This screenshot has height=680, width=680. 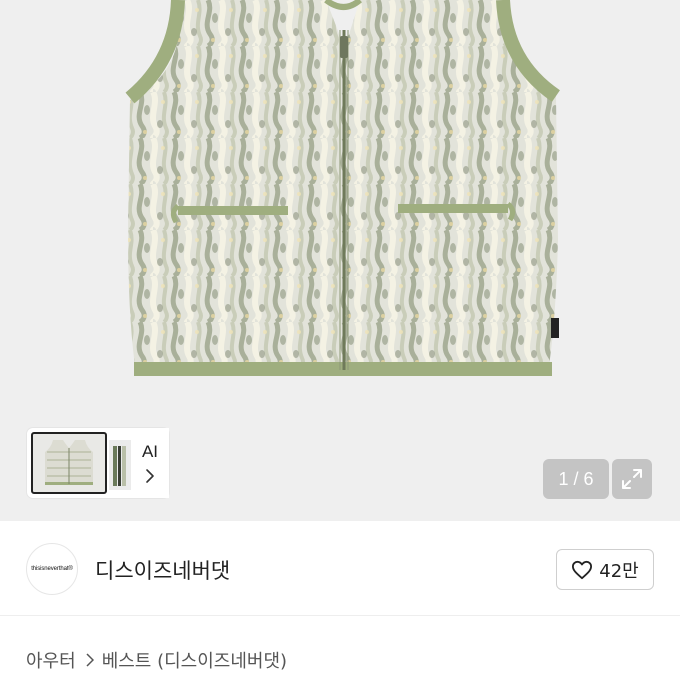 I want to click on ai-label: AI, so click(x=150, y=451).